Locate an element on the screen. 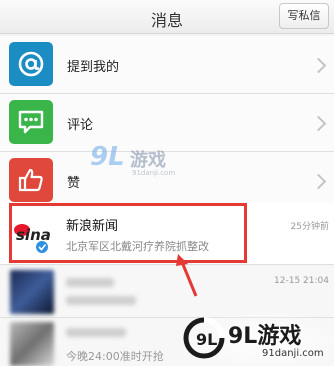  comment-bubble-icon is located at coordinates (31, 122).